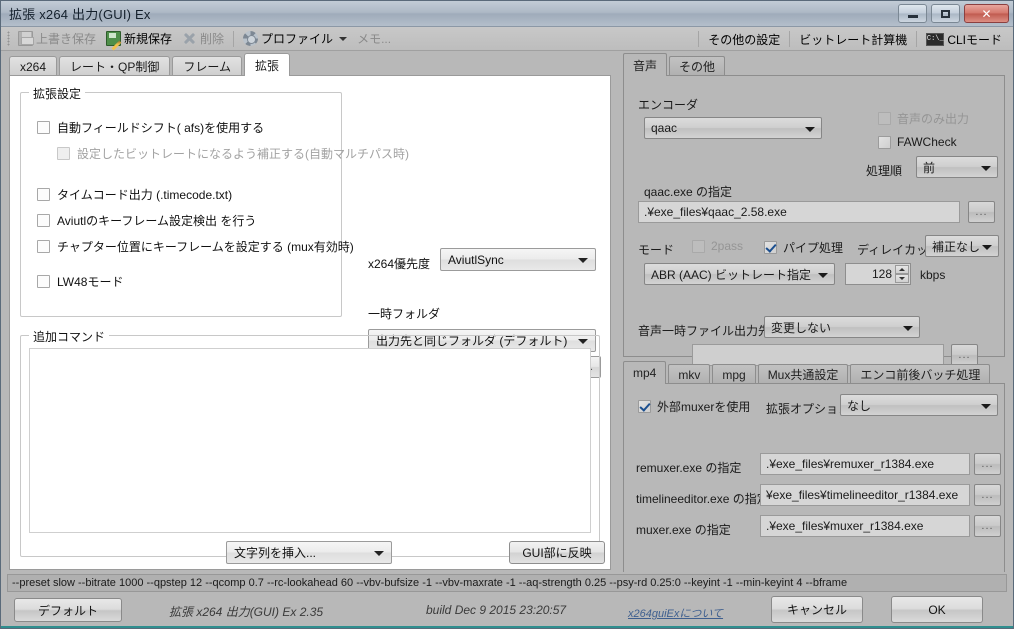  I want to click on muxer-exe-input: .¥exe_files¥muxer_r1384.exe, so click(865, 526).